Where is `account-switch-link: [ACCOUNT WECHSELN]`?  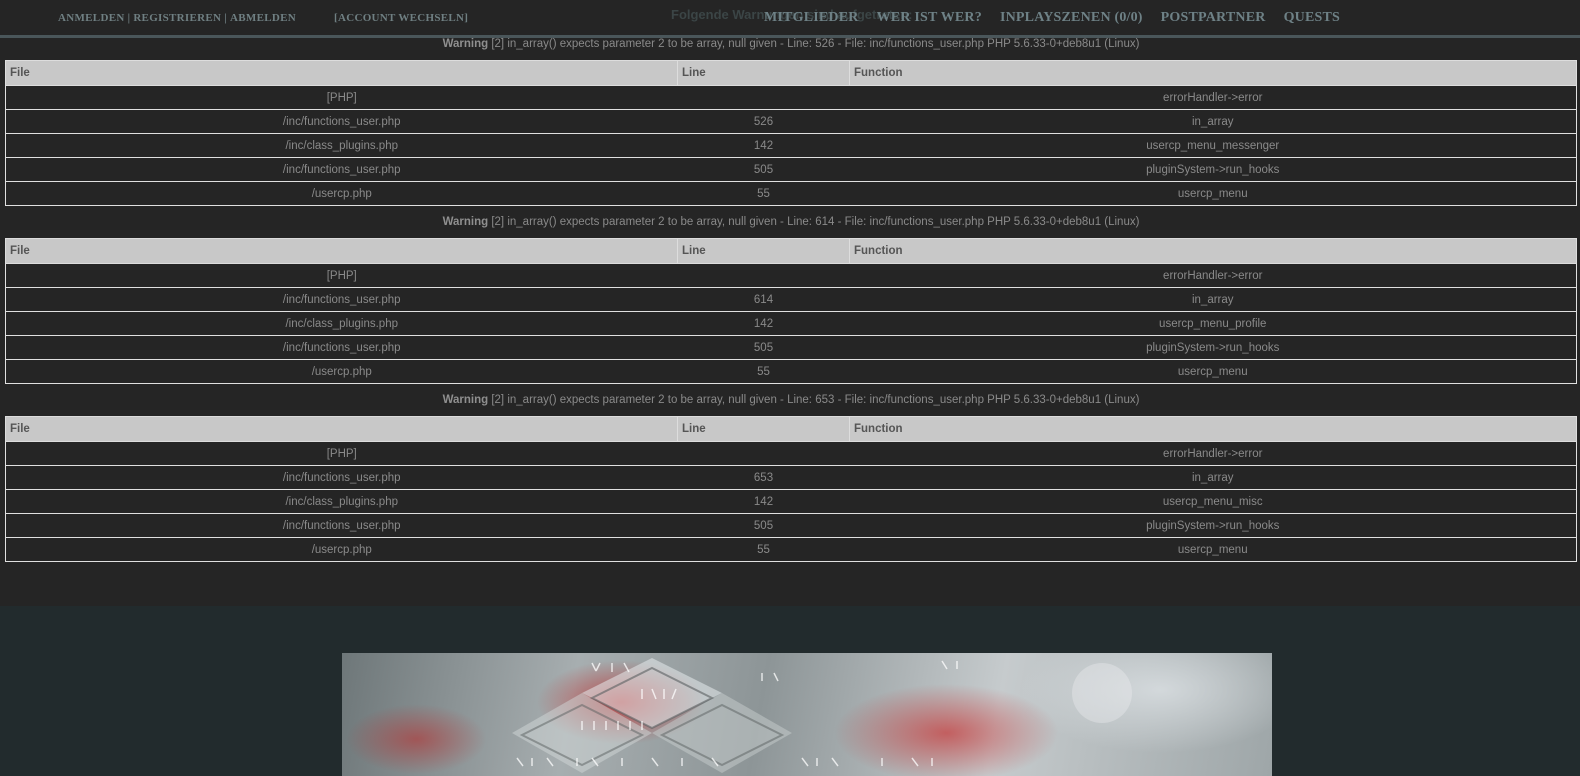
account-switch-link: [ACCOUNT WECHSELN] is located at coordinates (401, 18).